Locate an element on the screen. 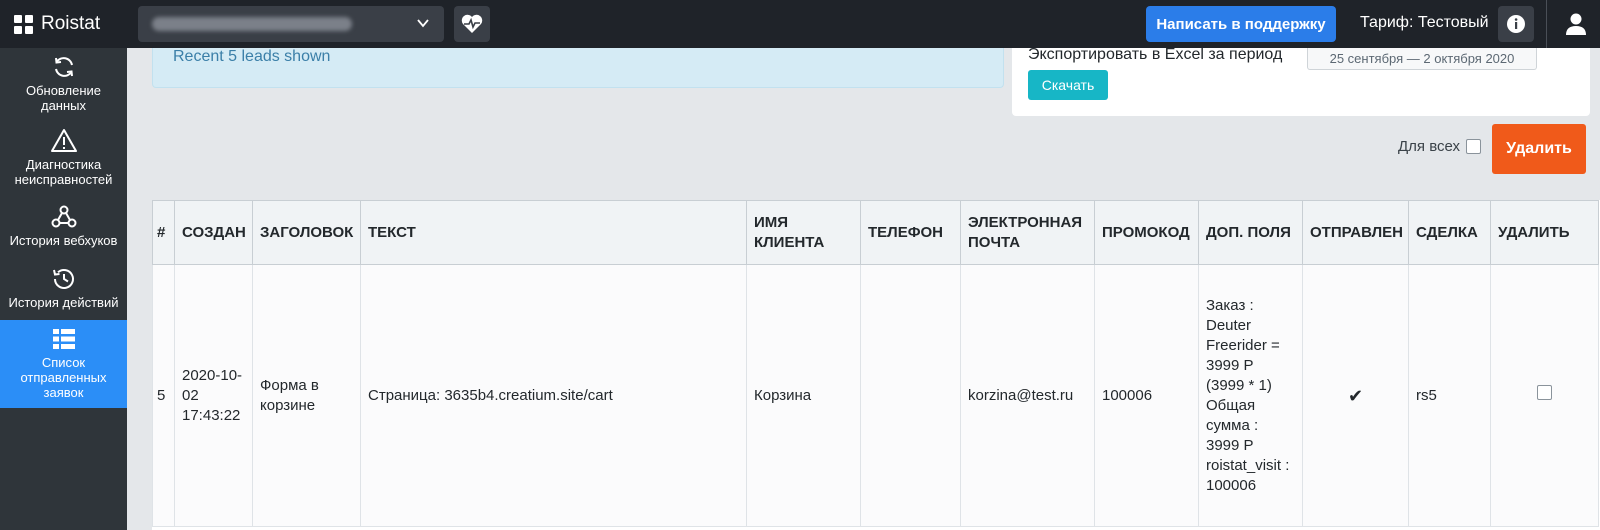  heart-pulse-icon is located at coordinates (472, 23).